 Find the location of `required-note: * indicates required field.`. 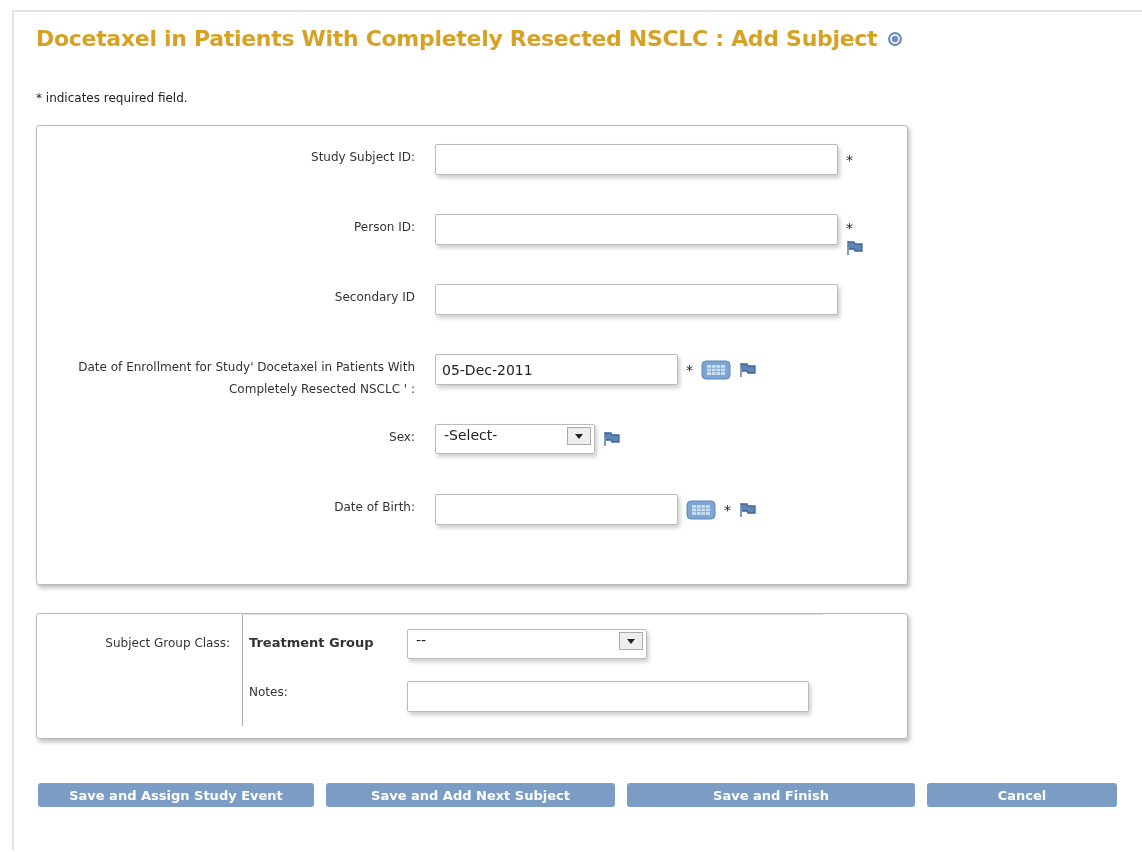

required-note: * indicates required field. is located at coordinates (112, 98).